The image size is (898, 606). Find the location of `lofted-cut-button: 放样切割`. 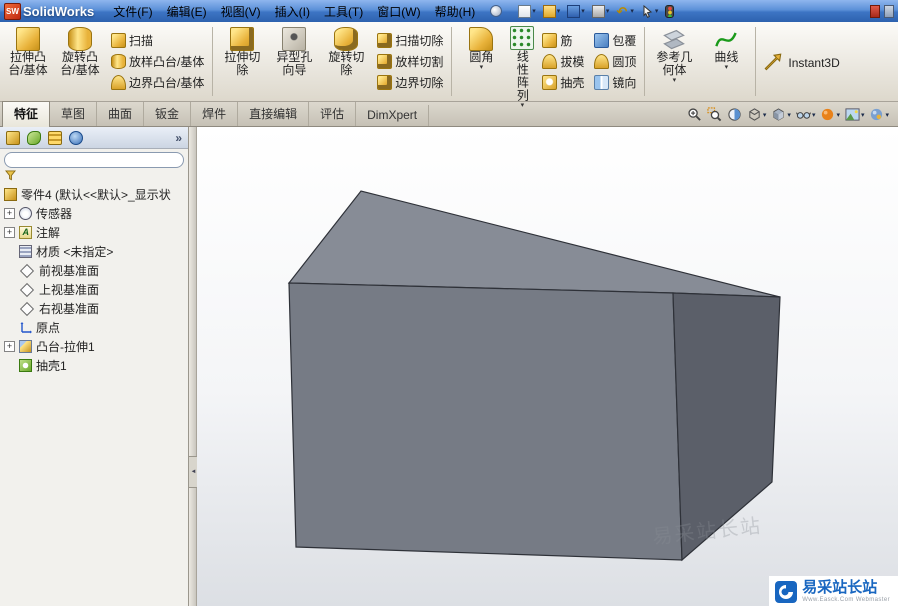

lofted-cut-button: 放样切割 is located at coordinates (410, 61).